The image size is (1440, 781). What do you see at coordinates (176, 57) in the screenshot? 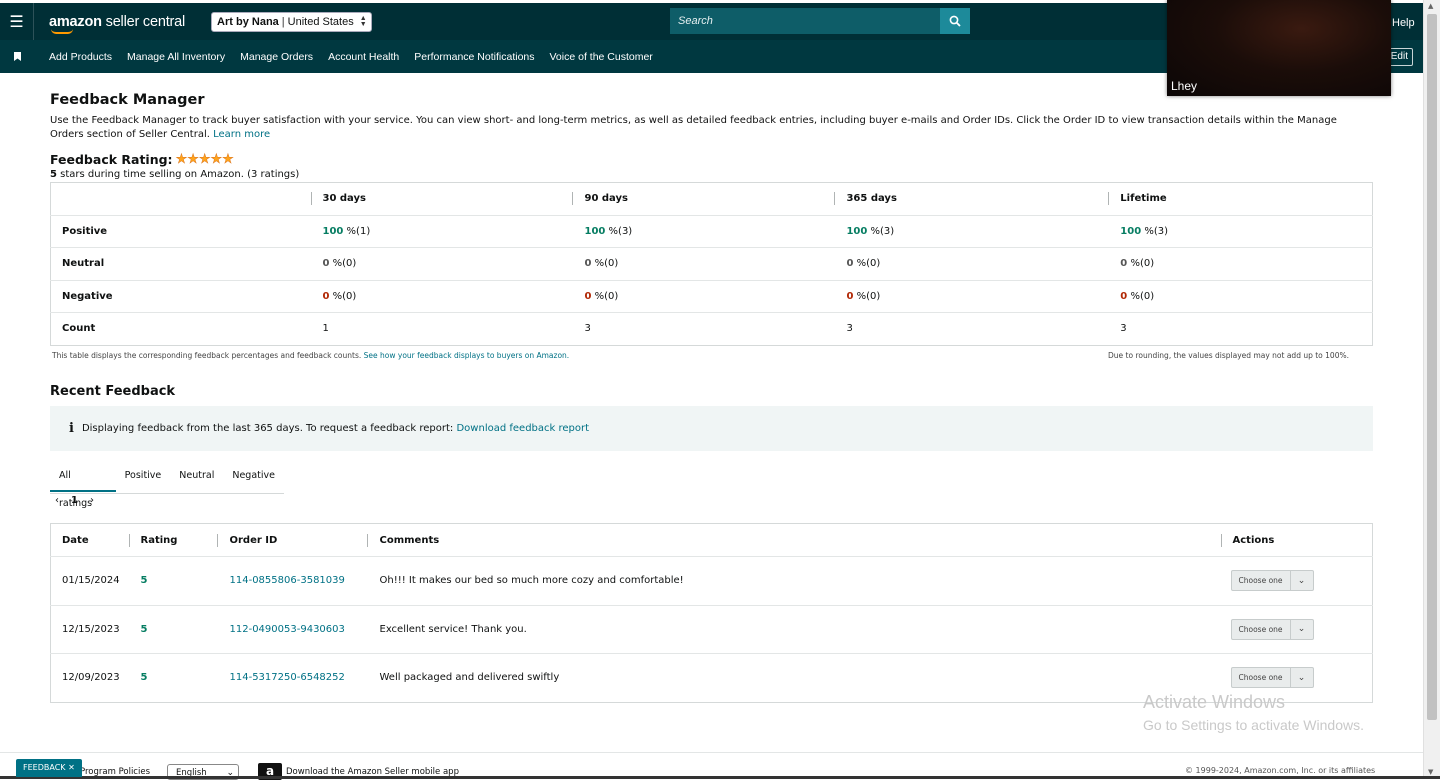
I see `nav-manage-inventory: Manage All Inventory` at bounding box center [176, 57].